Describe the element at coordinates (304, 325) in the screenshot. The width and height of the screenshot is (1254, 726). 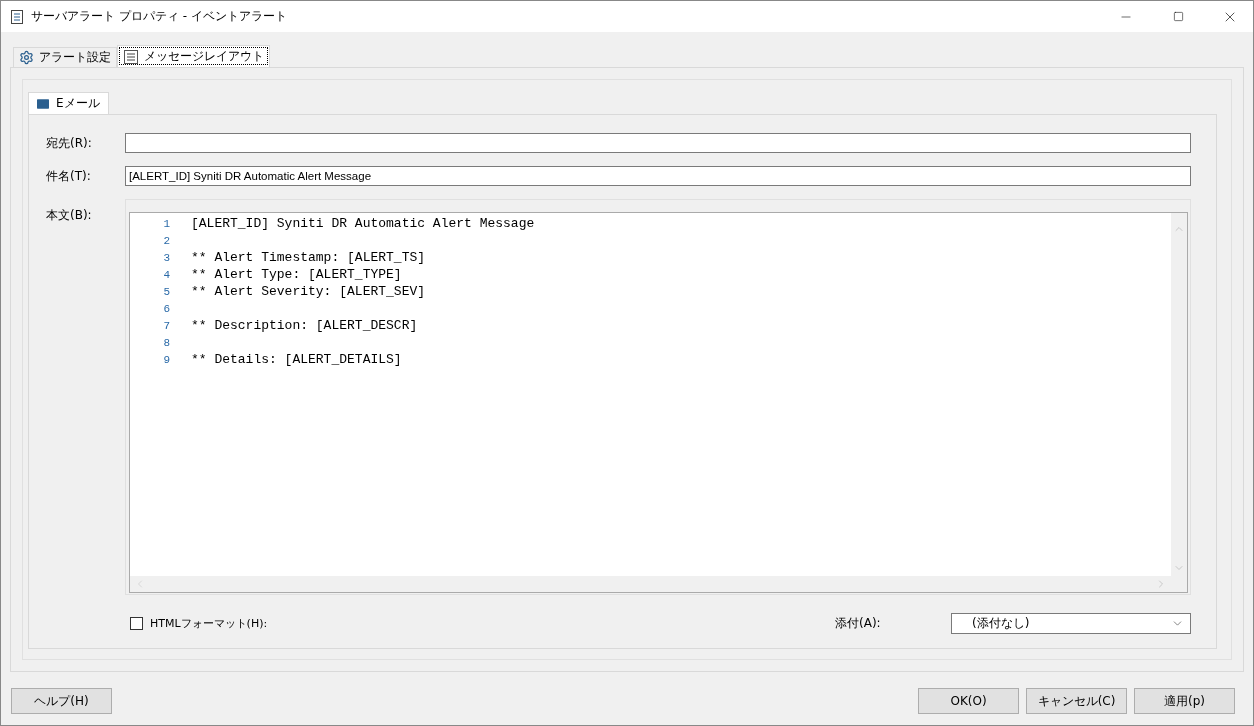
I see `code-line: ** Description: [ALERT_DESCR]` at that location.